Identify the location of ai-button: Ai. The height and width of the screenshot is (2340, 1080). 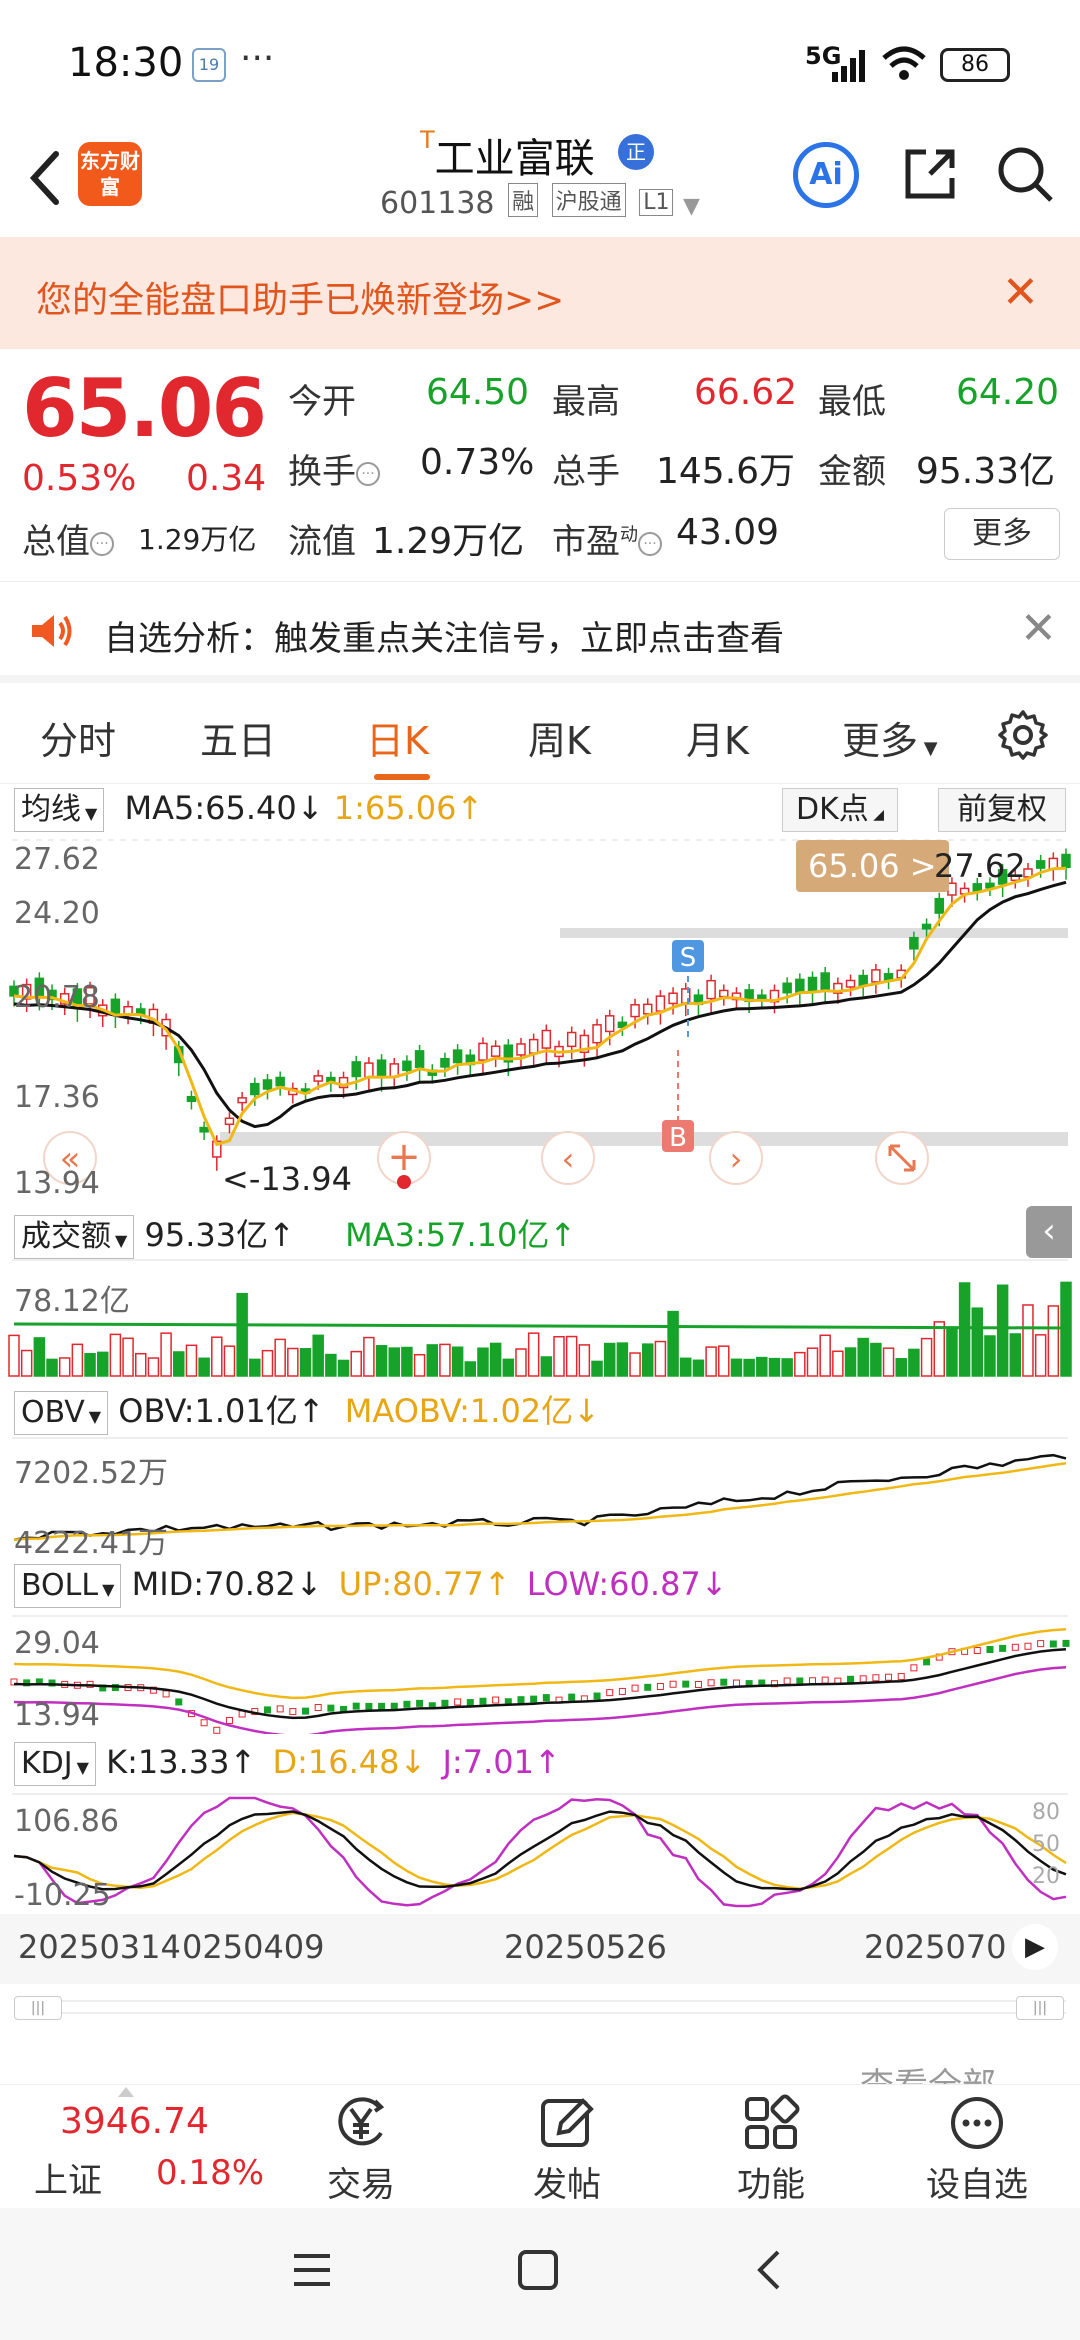
(826, 175).